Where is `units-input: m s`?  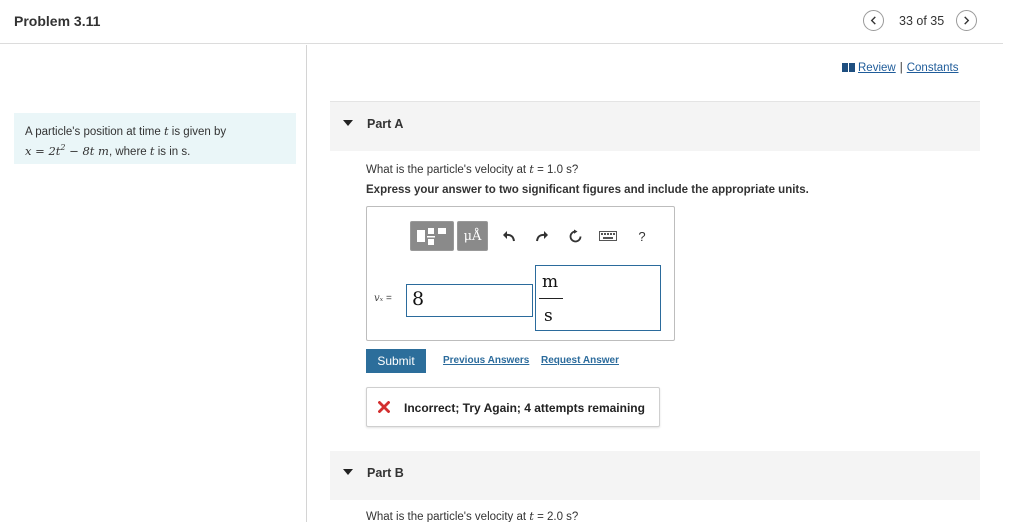 units-input: m s is located at coordinates (598, 298).